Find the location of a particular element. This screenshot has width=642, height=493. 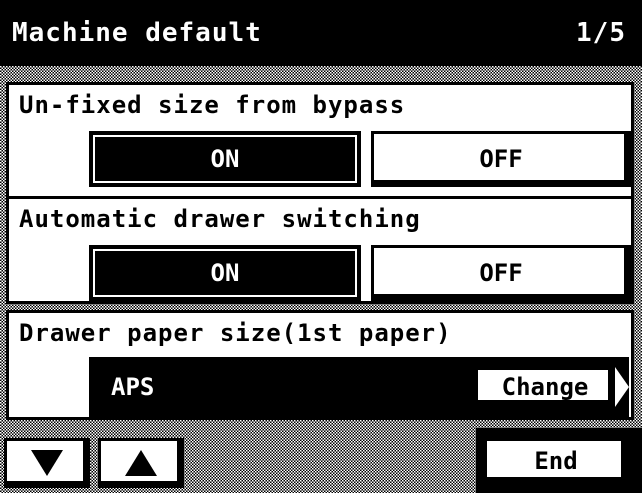

end-button: End is located at coordinates (556, 461).